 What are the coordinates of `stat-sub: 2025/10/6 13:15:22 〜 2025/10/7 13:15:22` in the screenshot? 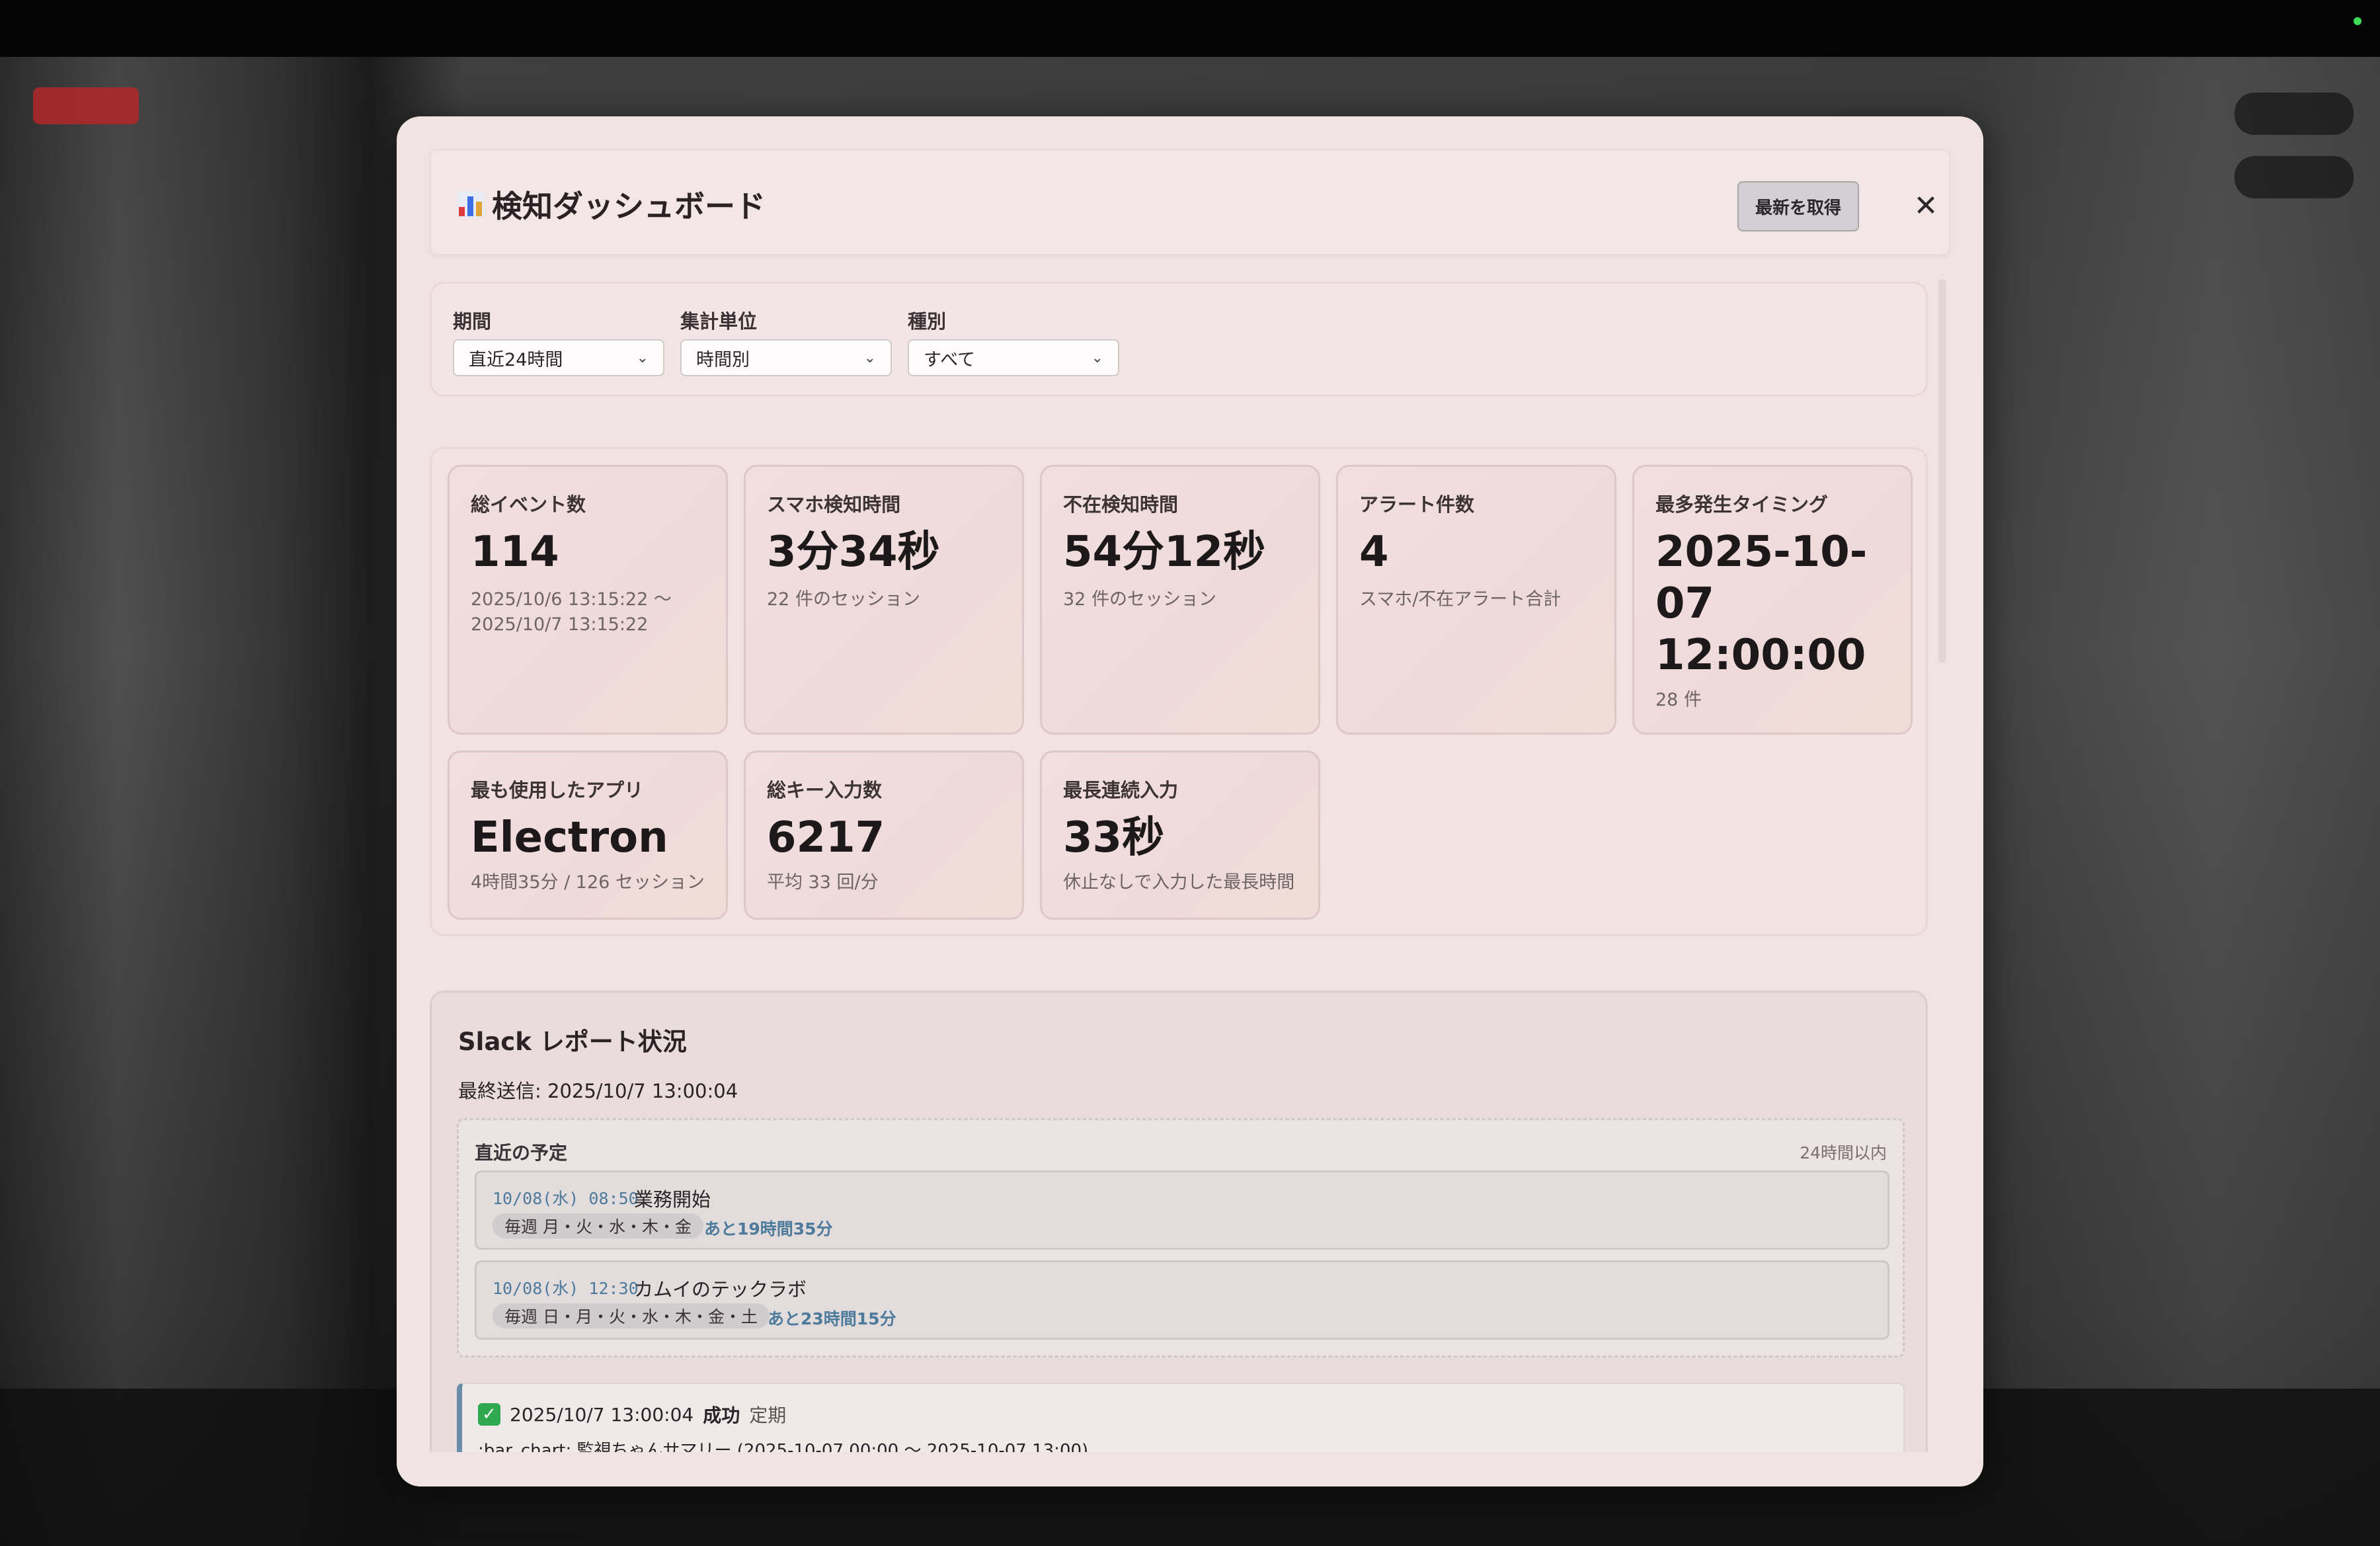 It's located at (571, 612).